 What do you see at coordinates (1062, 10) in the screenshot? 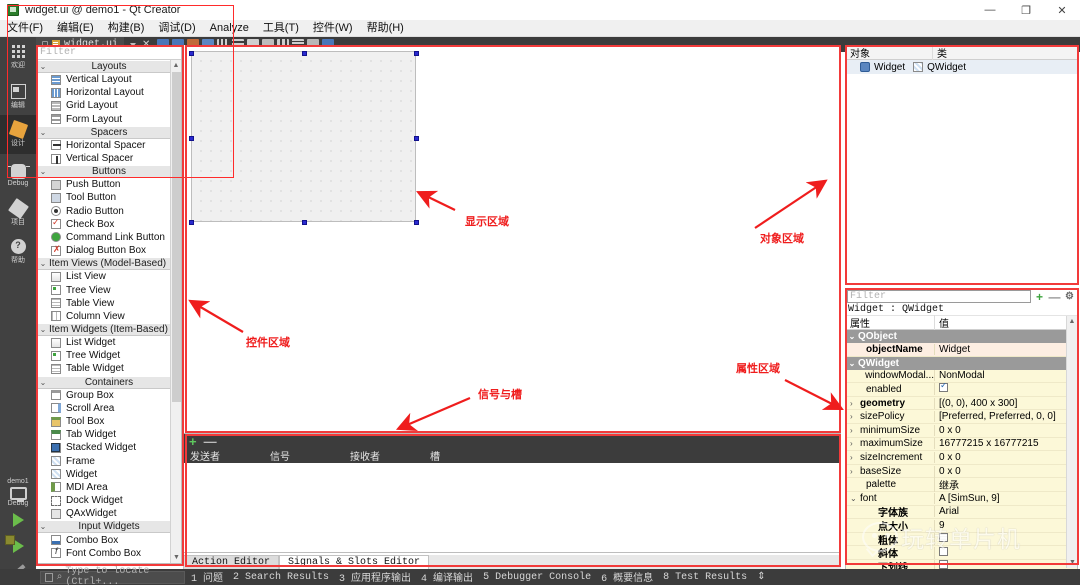
I see `close-button: ✕` at bounding box center [1062, 10].